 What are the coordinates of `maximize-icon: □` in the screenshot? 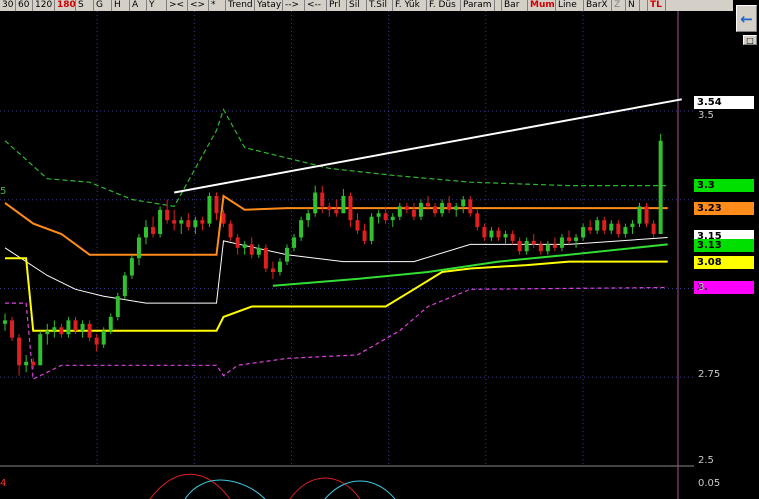 It's located at (750, 40).